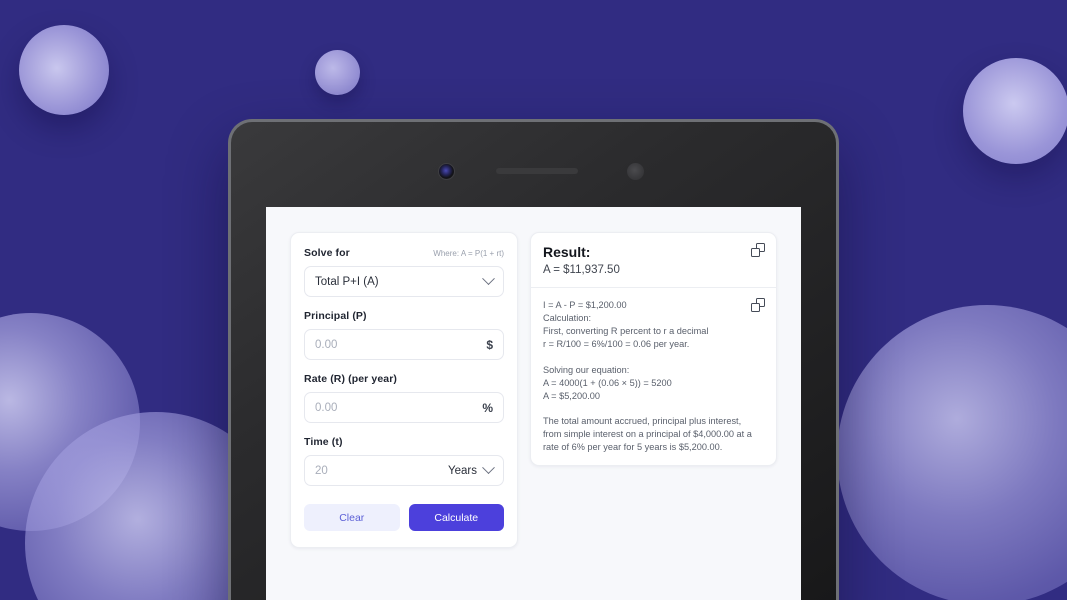  Describe the element at coordinates (321, 470) in the screenshot. I see `time-value: 20` at that location.